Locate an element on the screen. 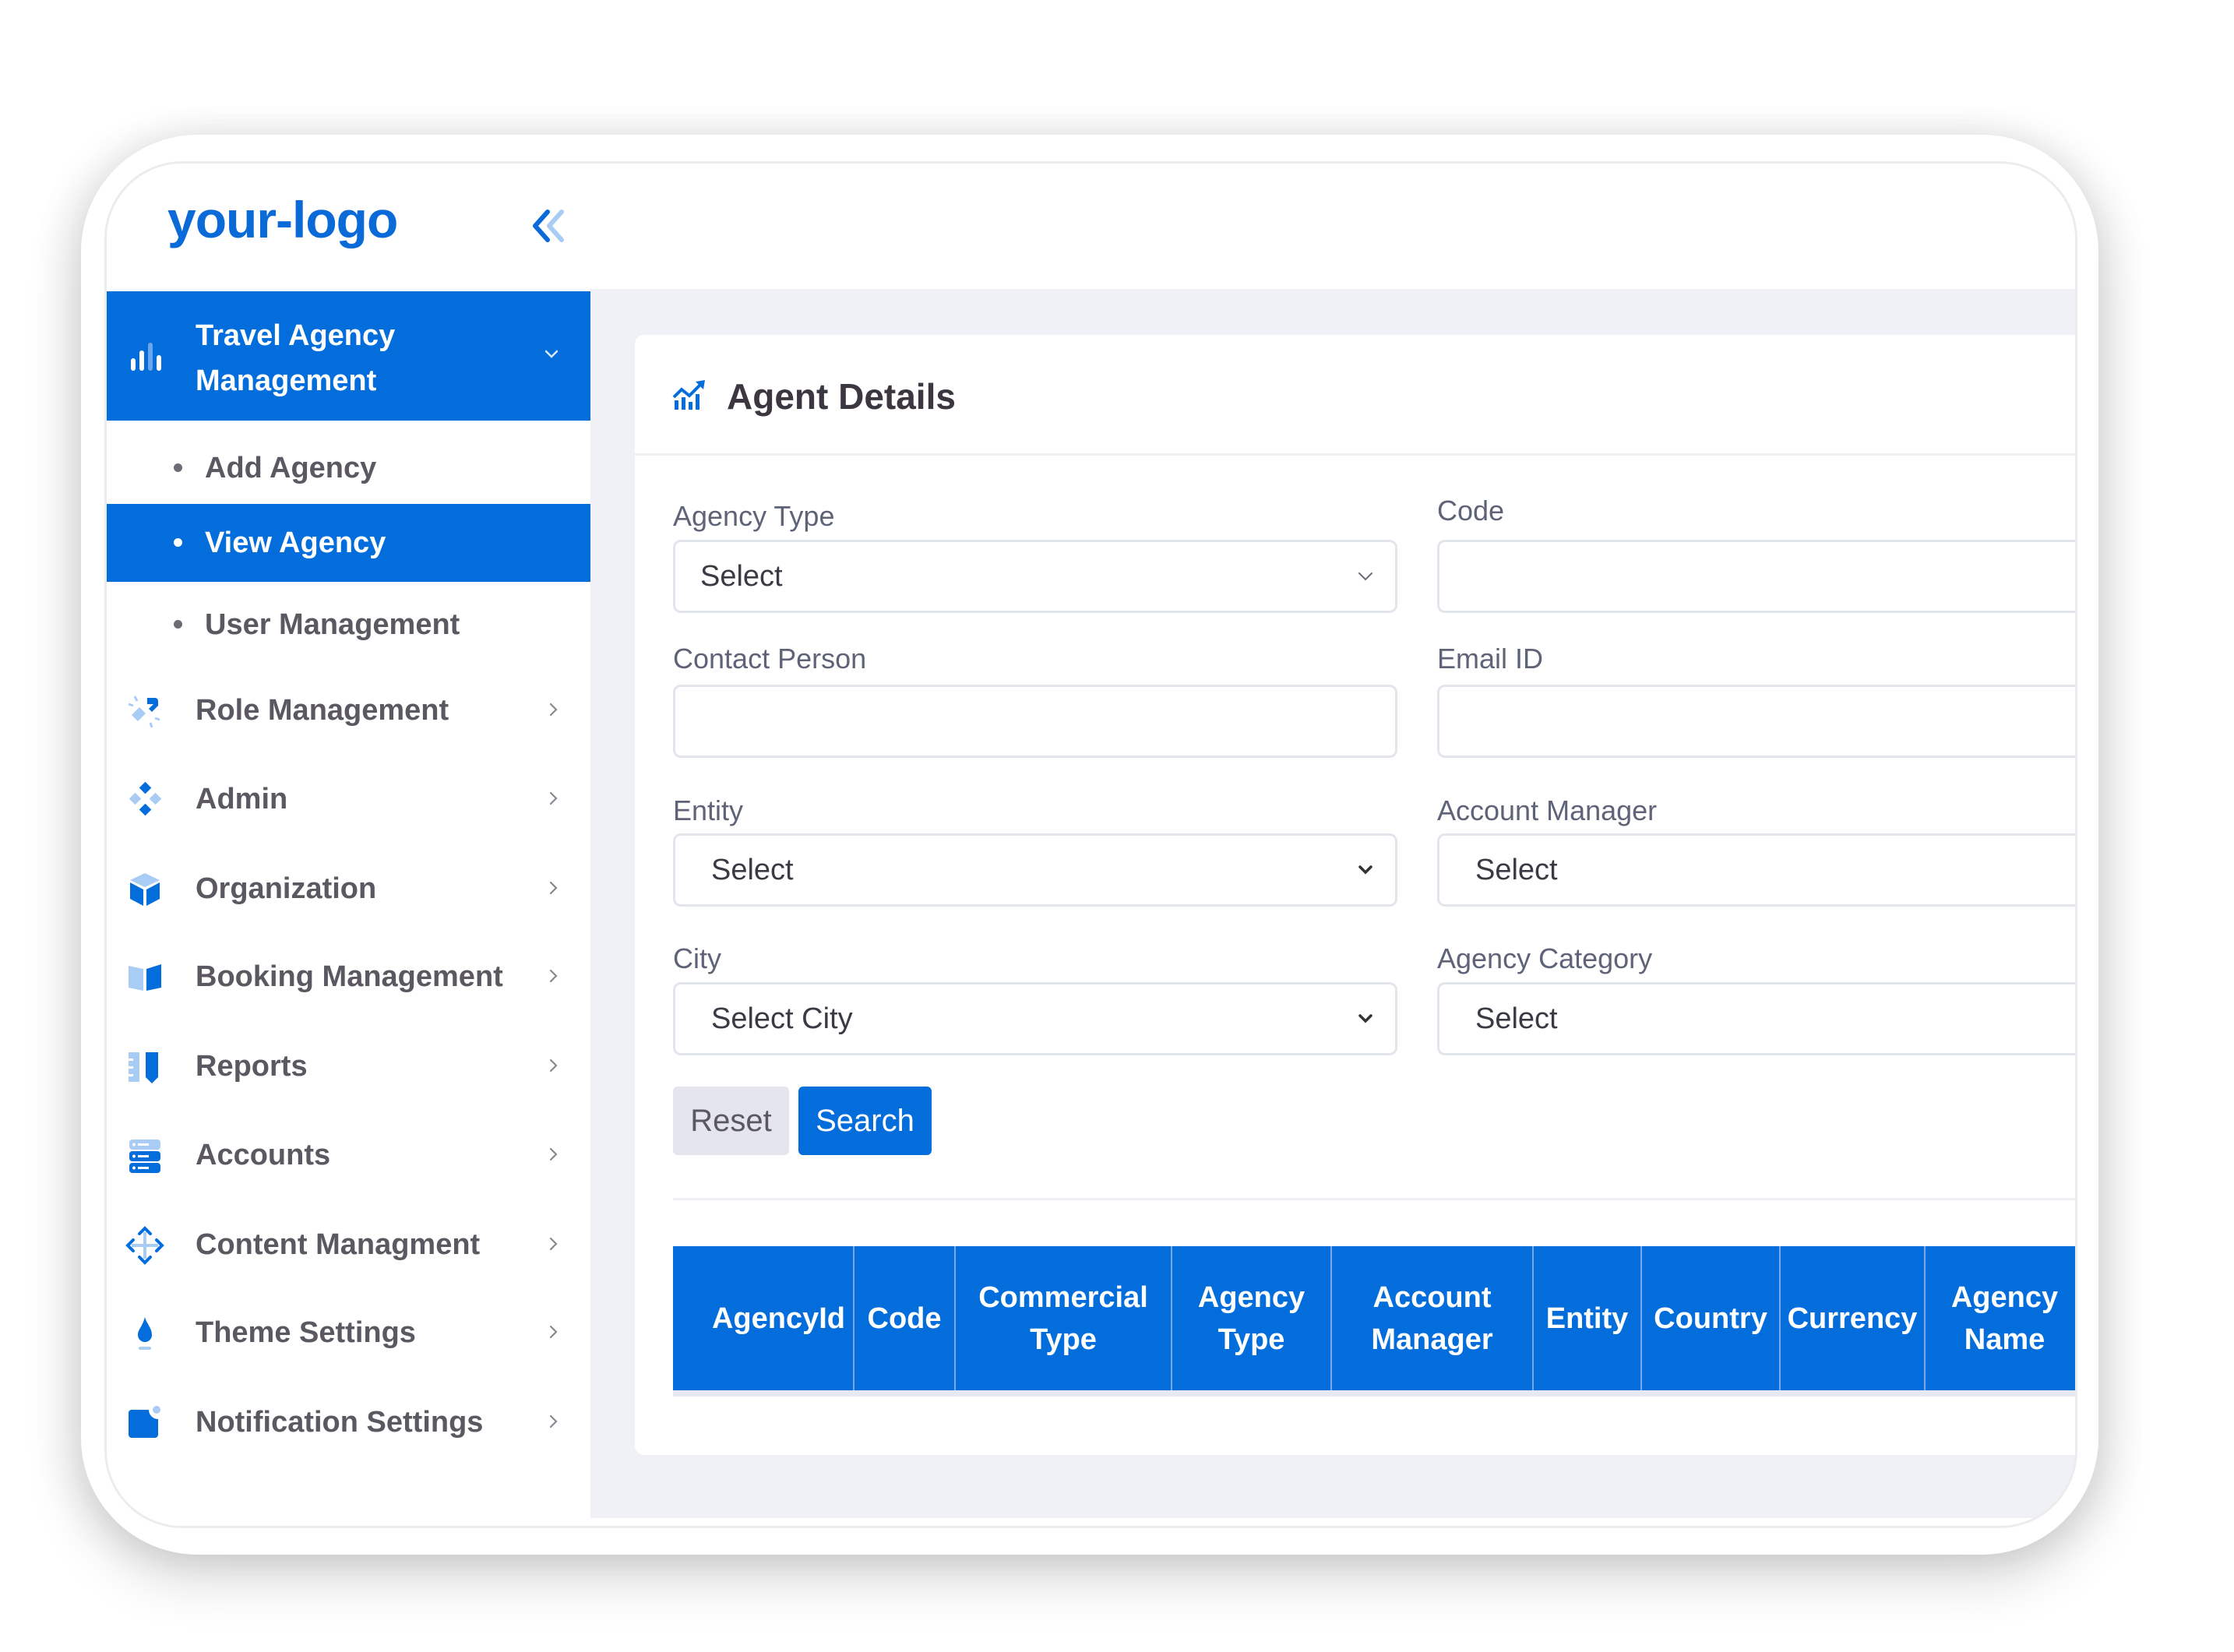  sidebar-item-label: Admin is located at coordinates (242, 799).